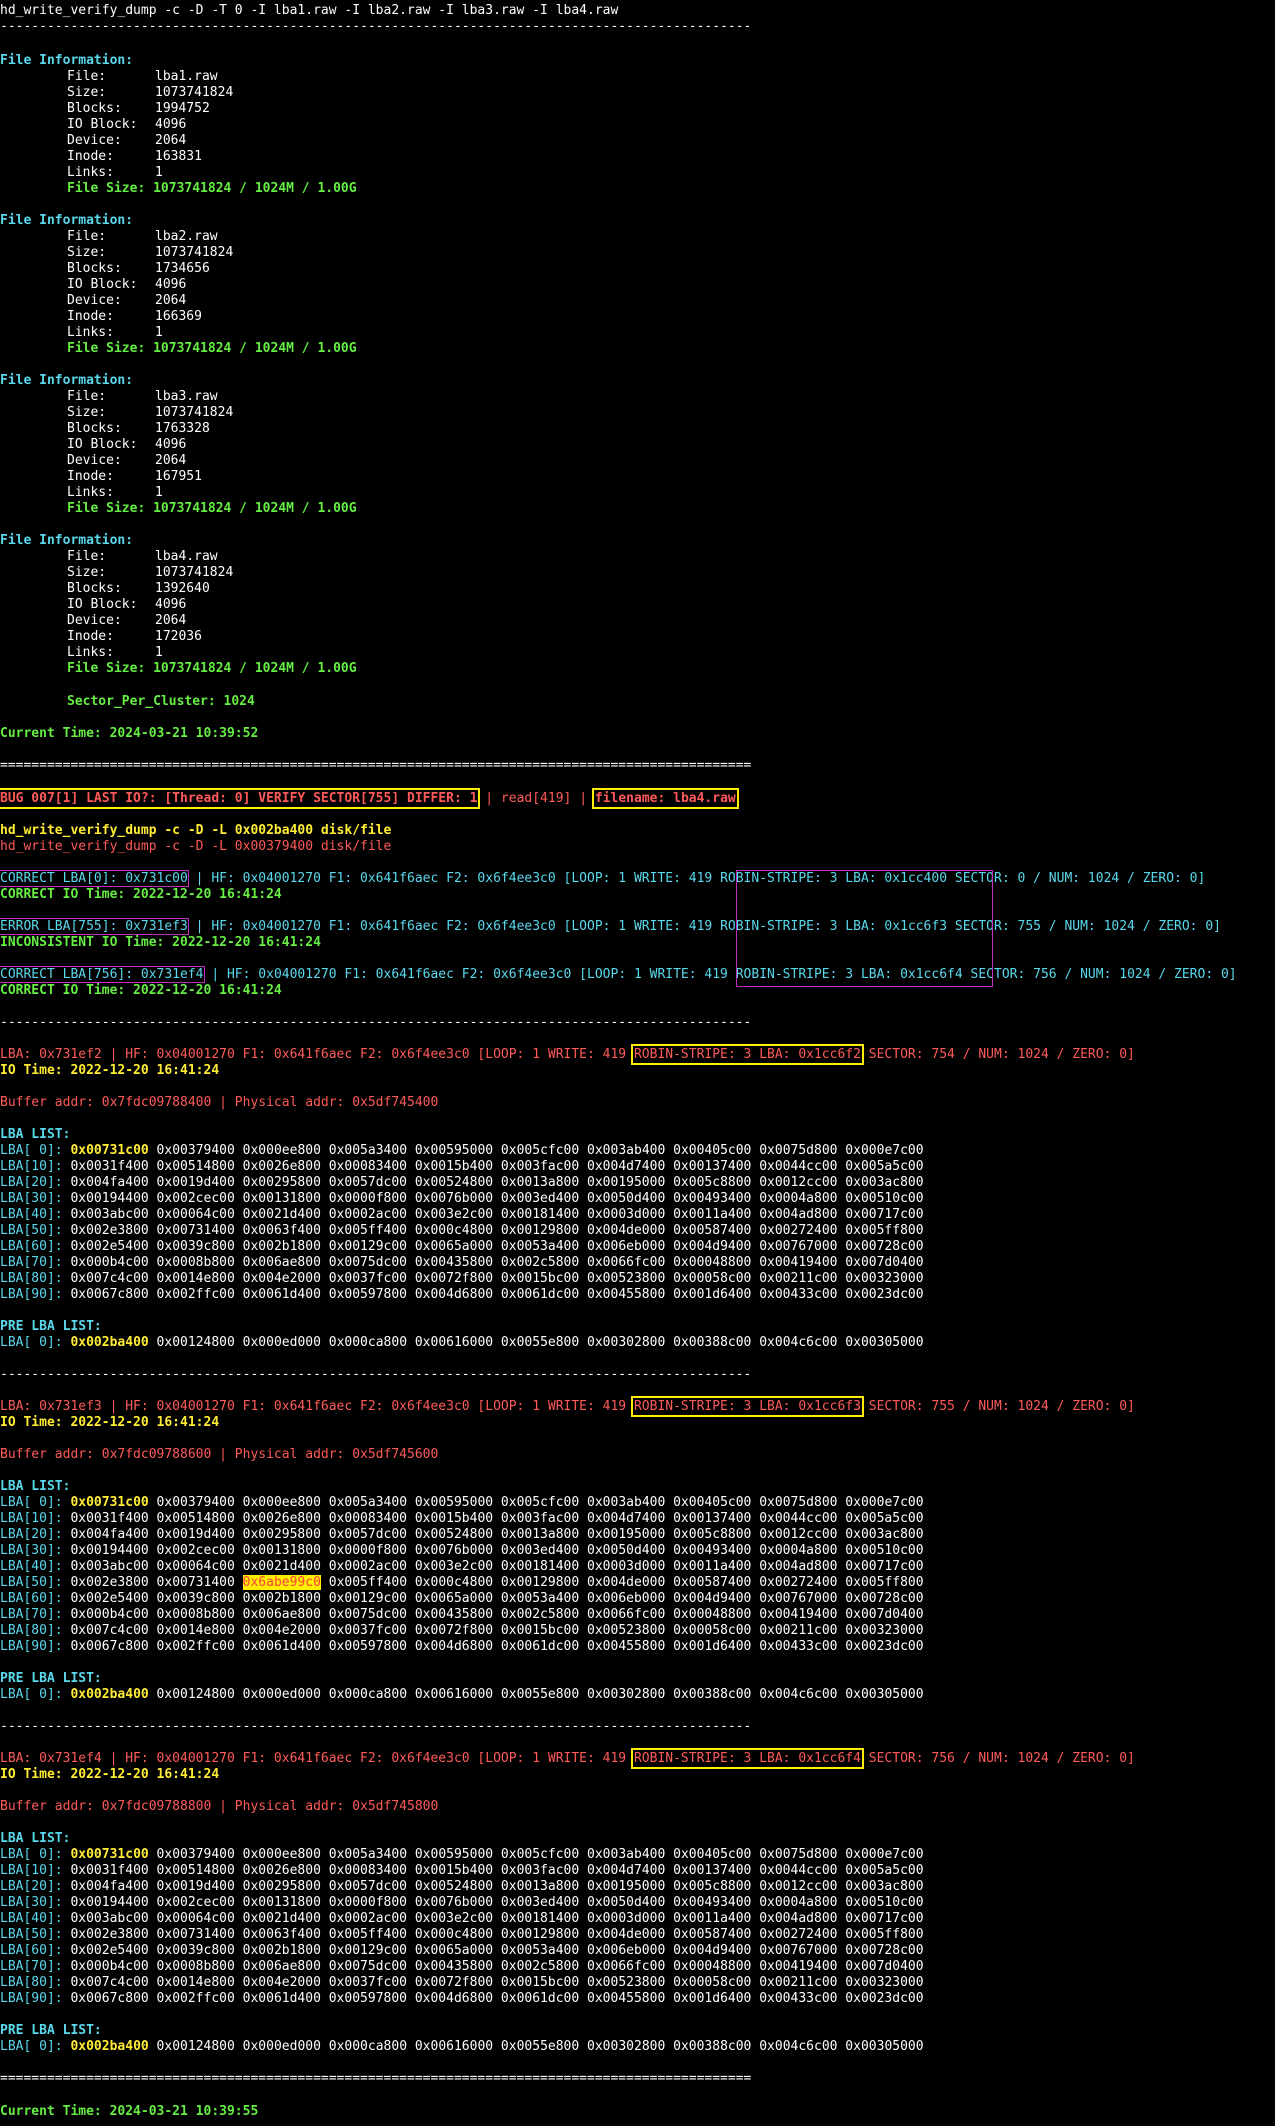 The height and width of the screenshot is (2126, 1275). I want to click on file-field-row: File: lba4.raw, so click(109, 557).